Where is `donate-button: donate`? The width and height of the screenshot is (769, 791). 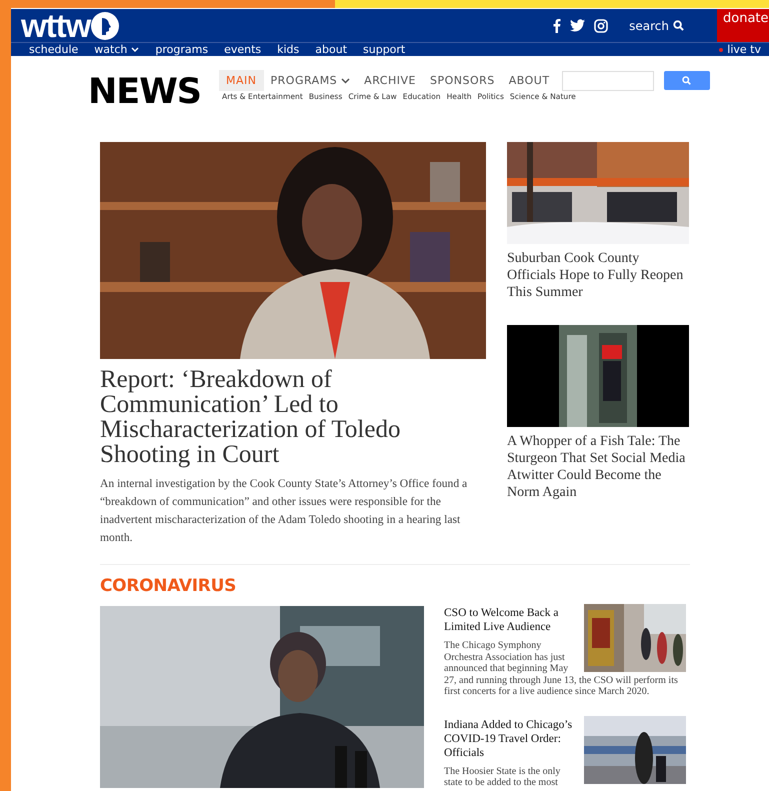
donate-button: donate is located at coordinates (743, 25).